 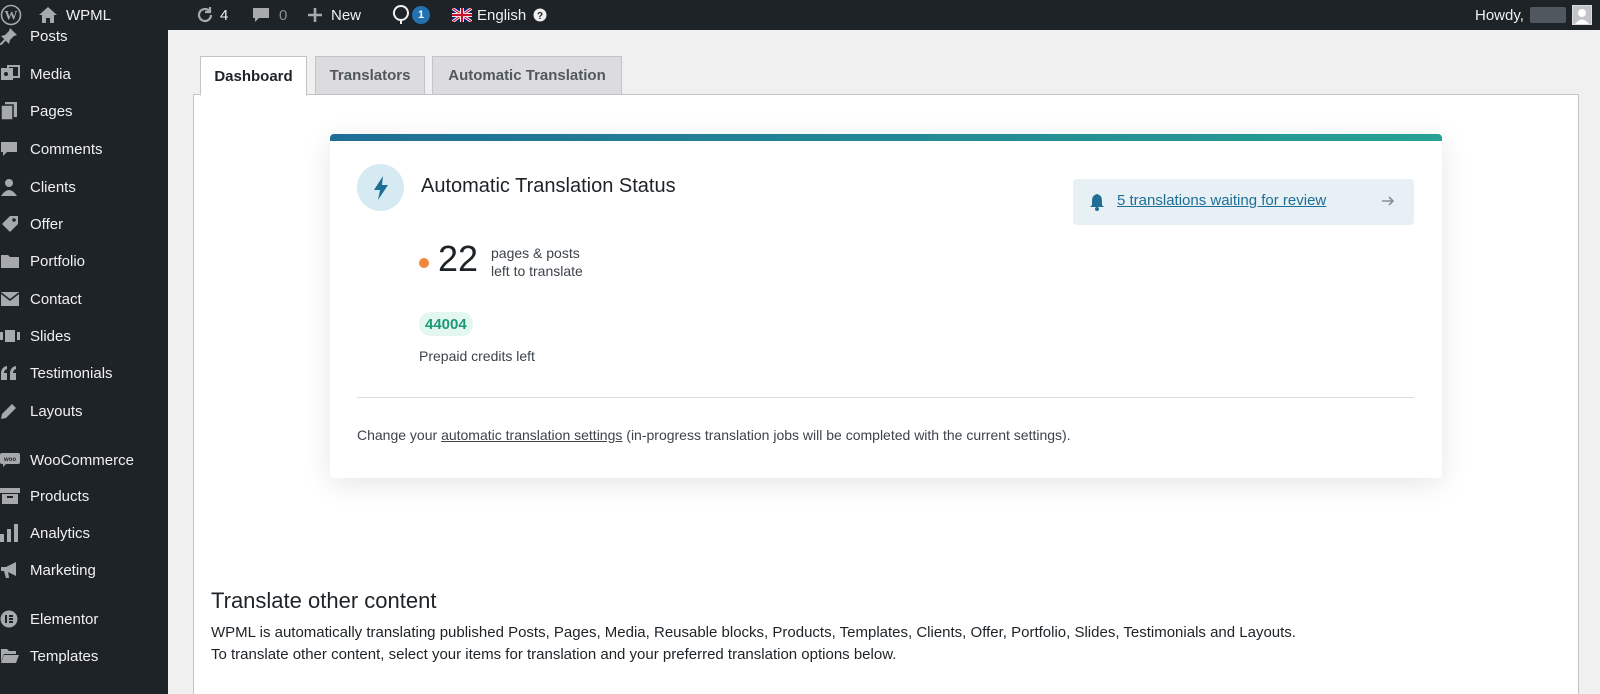 I want to click on sidebar-item-comments: Comments, so click(x=84, y=149).